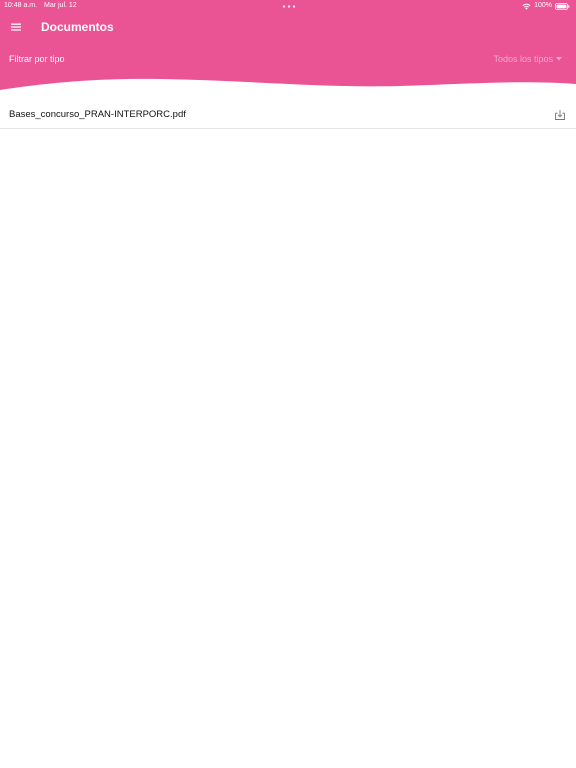 This screenshot has width=576, height=768. Describe the element at coordinates (97, 114) in the screenshot. I see `document-name: Bases_concurso_PRAN-INTERPORC.pdf` at that location.